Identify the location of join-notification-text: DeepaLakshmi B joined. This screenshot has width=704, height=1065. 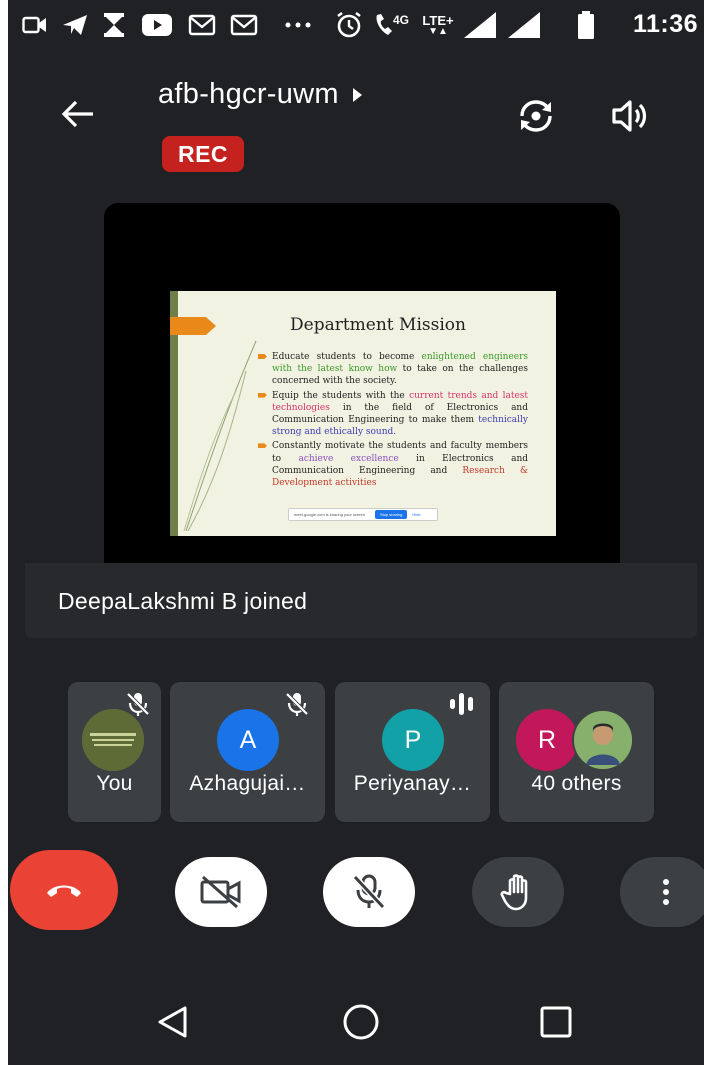
(183, 601).